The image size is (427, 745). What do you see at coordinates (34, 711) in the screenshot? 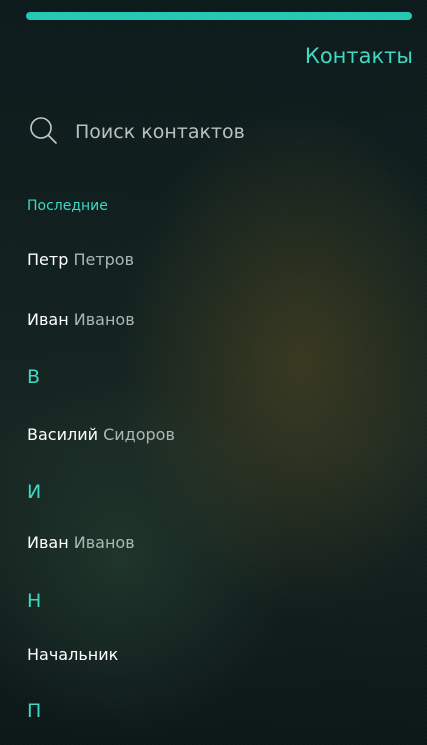
I see `section-header-letter: П` at bounding box center [34, 711].